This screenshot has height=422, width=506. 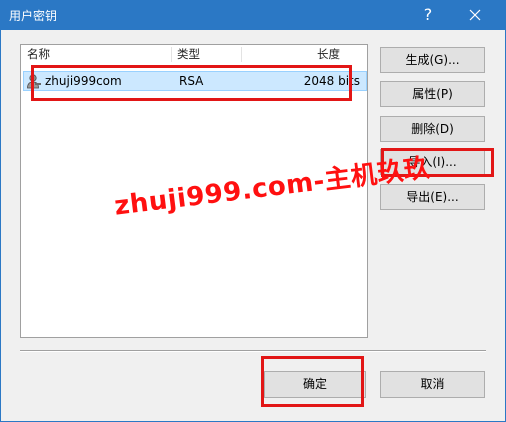 What do you see at coordinates (253, 15) in the screenshot?
I see `title-bar: 用户密钥 ?` at bounding box center [253, 15].